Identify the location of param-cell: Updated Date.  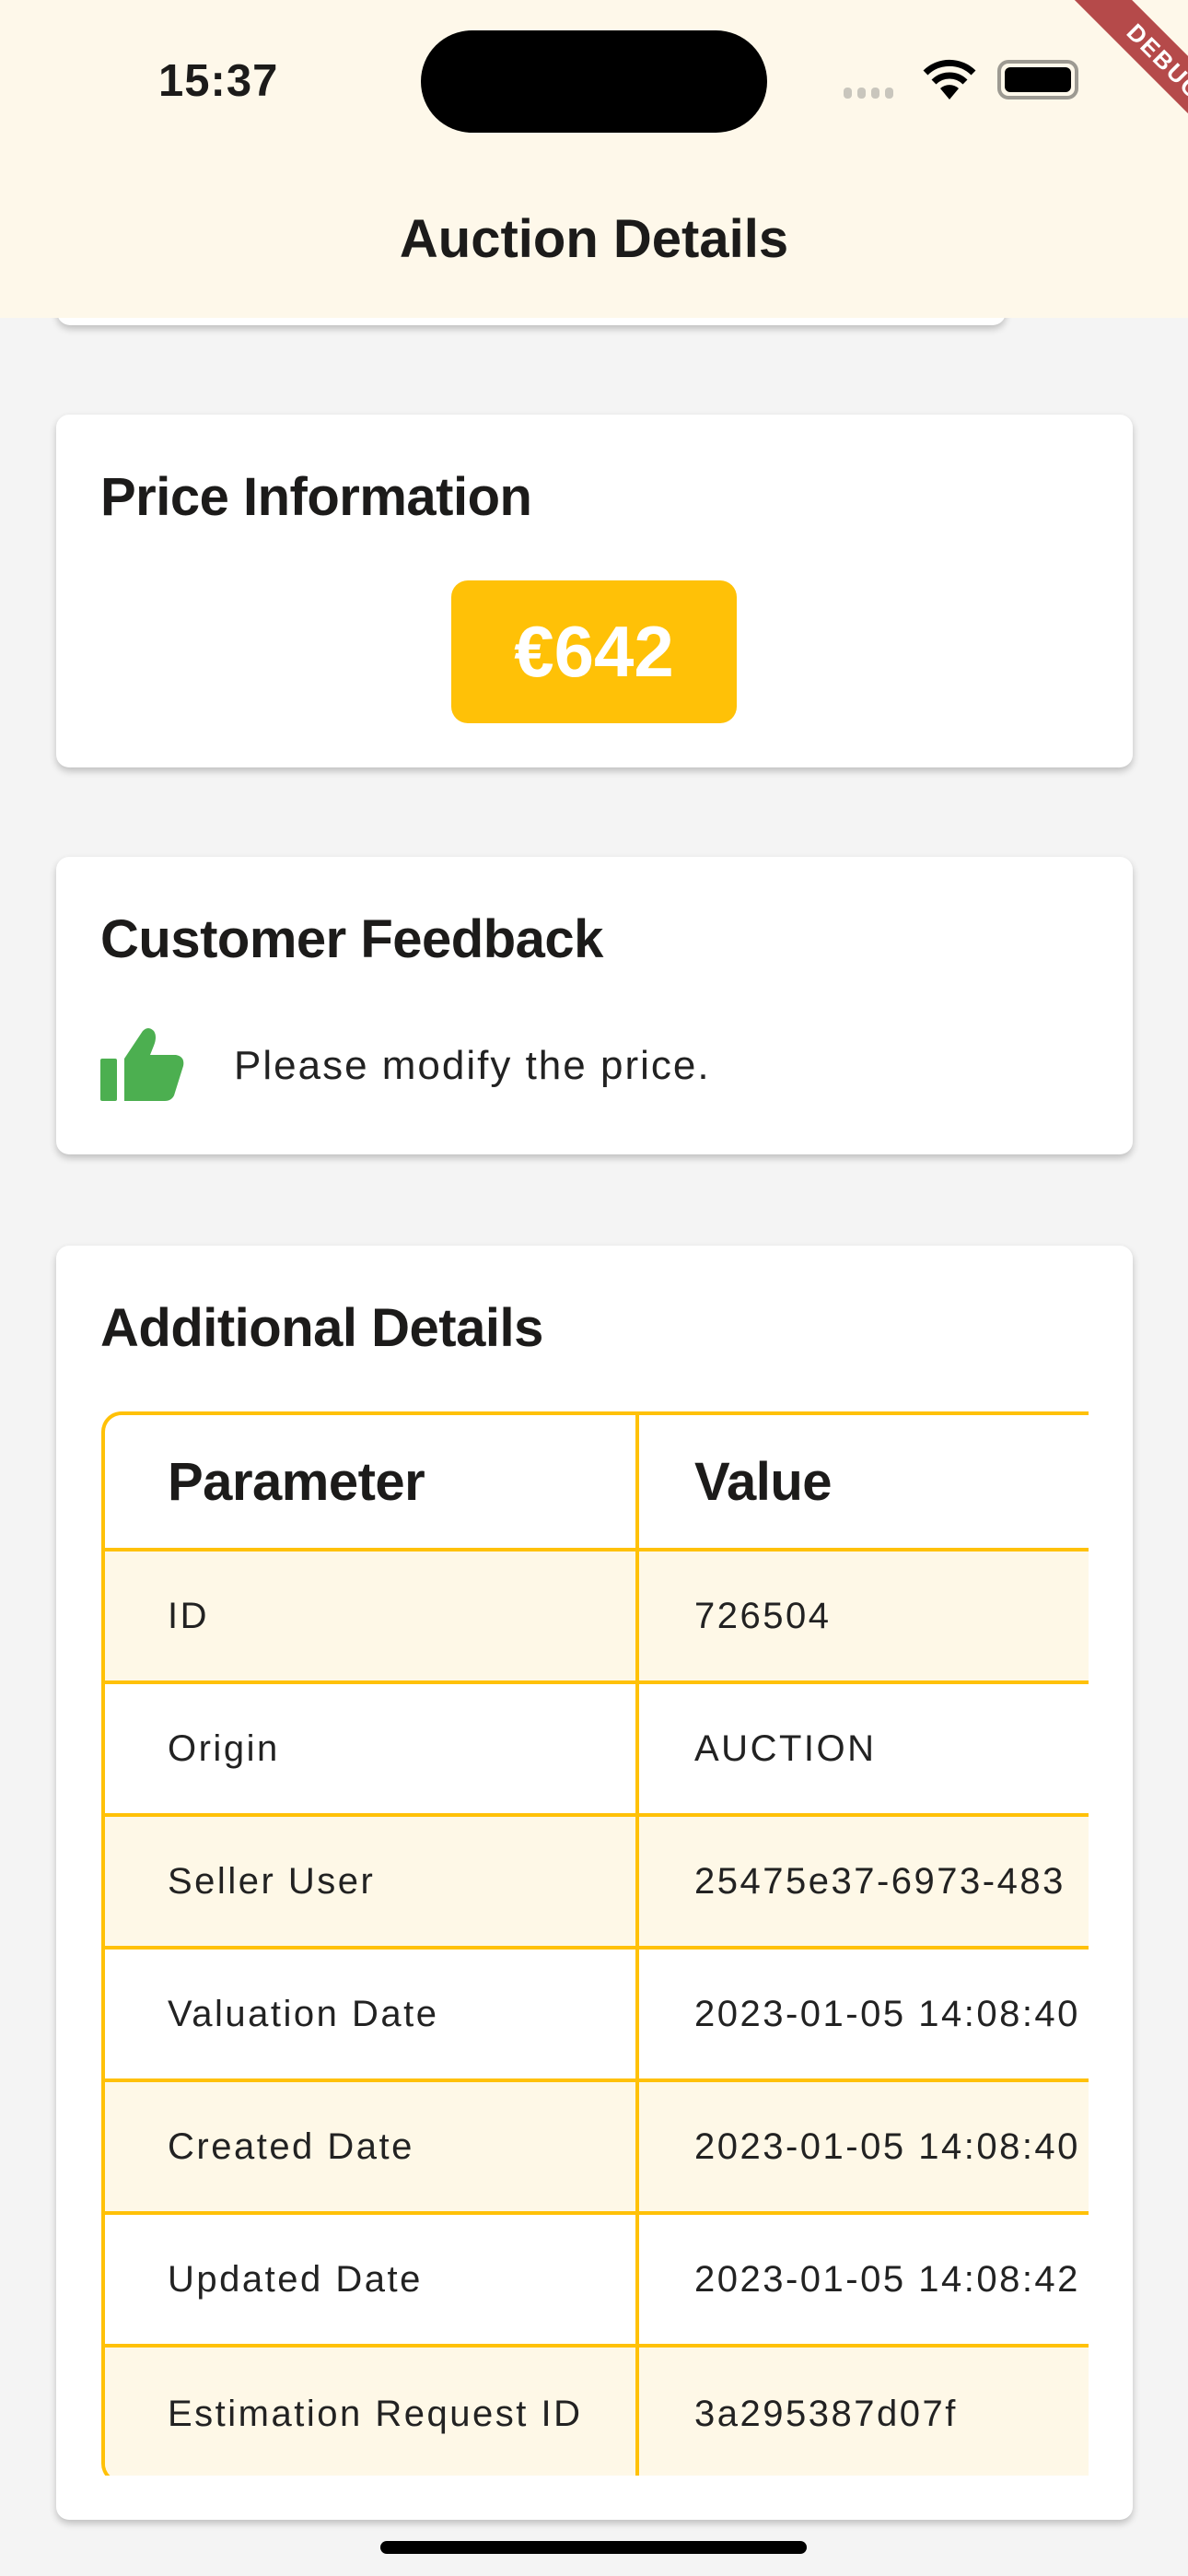
(372, 2281).